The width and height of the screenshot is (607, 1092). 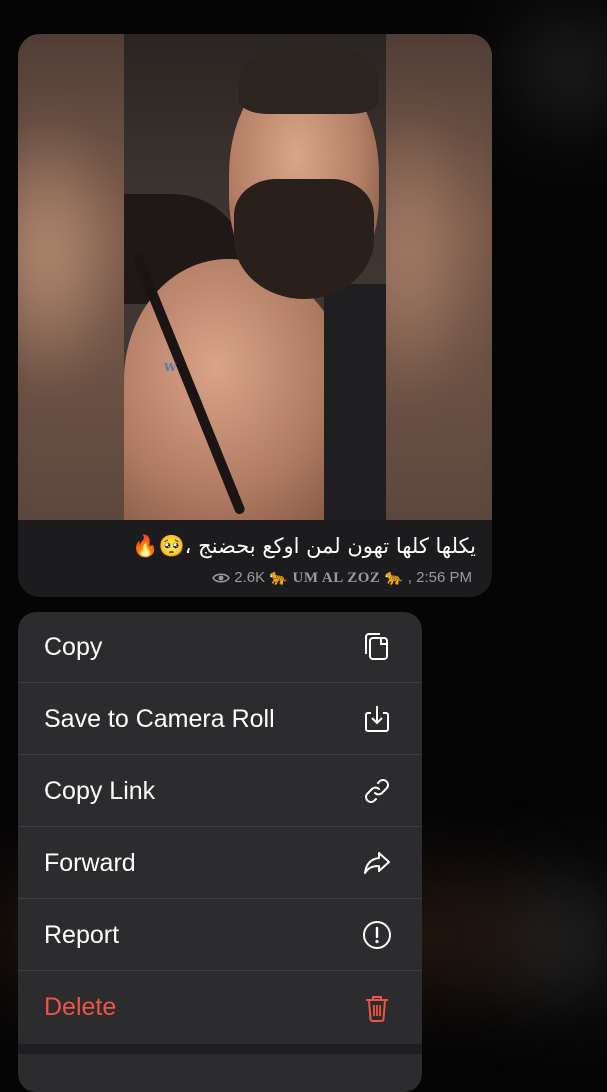 What do you see at coordinates (220, 863) in the screenshot?
I see `menu-item-forward: Forward` at bounding box center [220, 863].